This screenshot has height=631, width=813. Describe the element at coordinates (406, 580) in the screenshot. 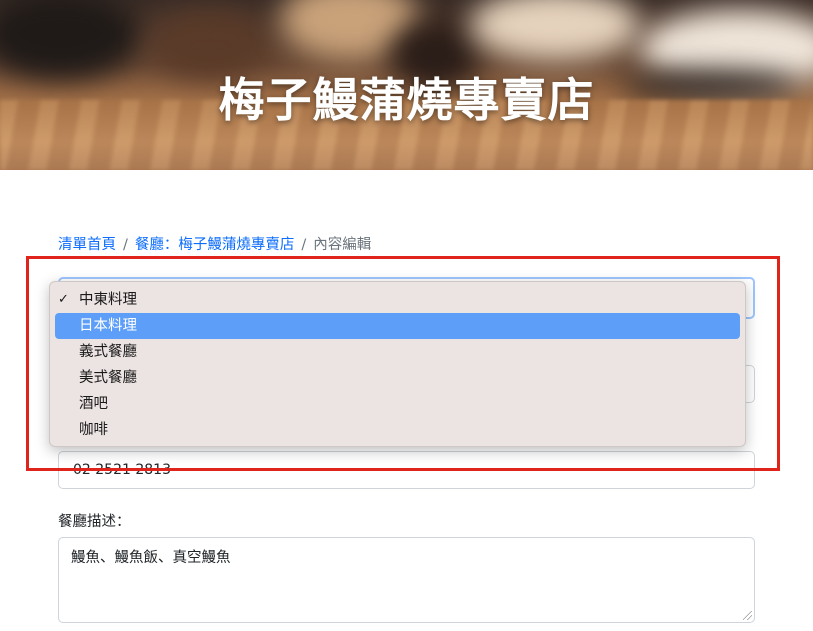

I see `description-textarea: 鰻魚、鰻魚飯、真空鰻魚` at that location.